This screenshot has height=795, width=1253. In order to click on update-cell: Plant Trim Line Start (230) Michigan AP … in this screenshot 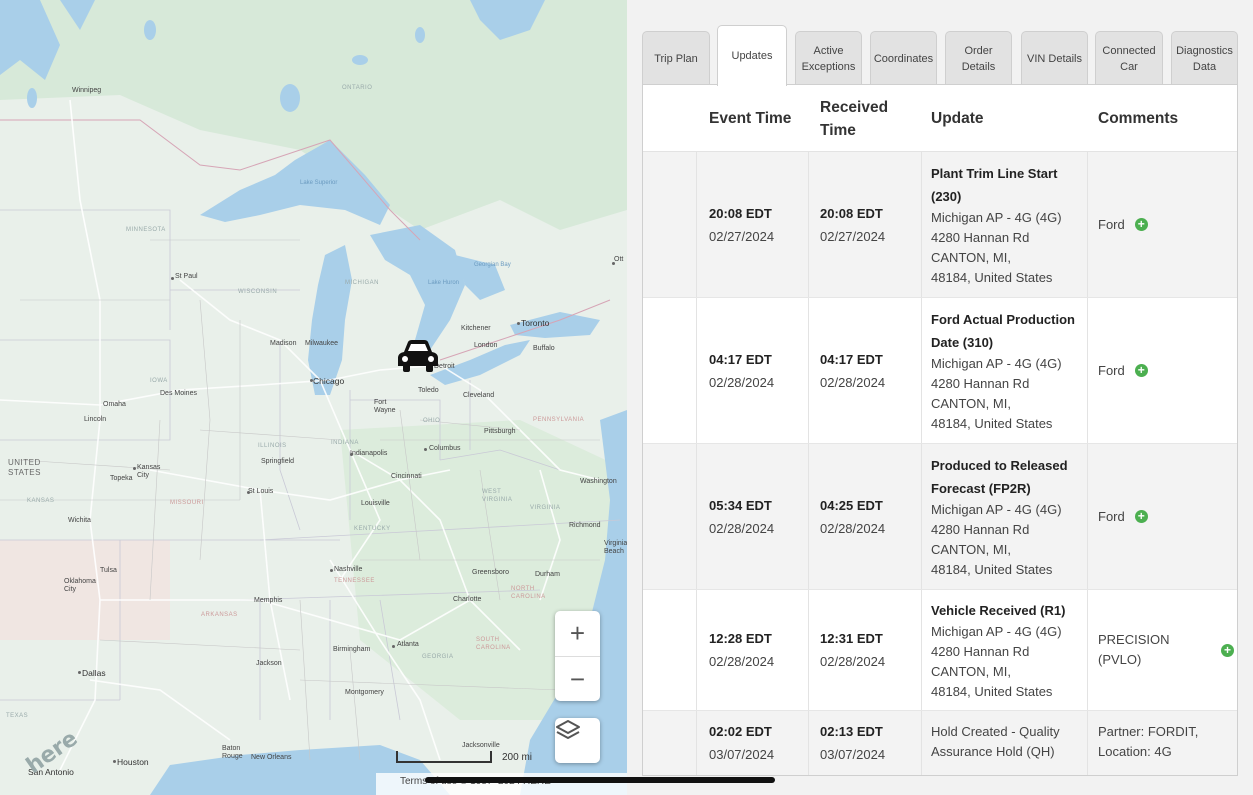, I will do `click(1006, 224)`.